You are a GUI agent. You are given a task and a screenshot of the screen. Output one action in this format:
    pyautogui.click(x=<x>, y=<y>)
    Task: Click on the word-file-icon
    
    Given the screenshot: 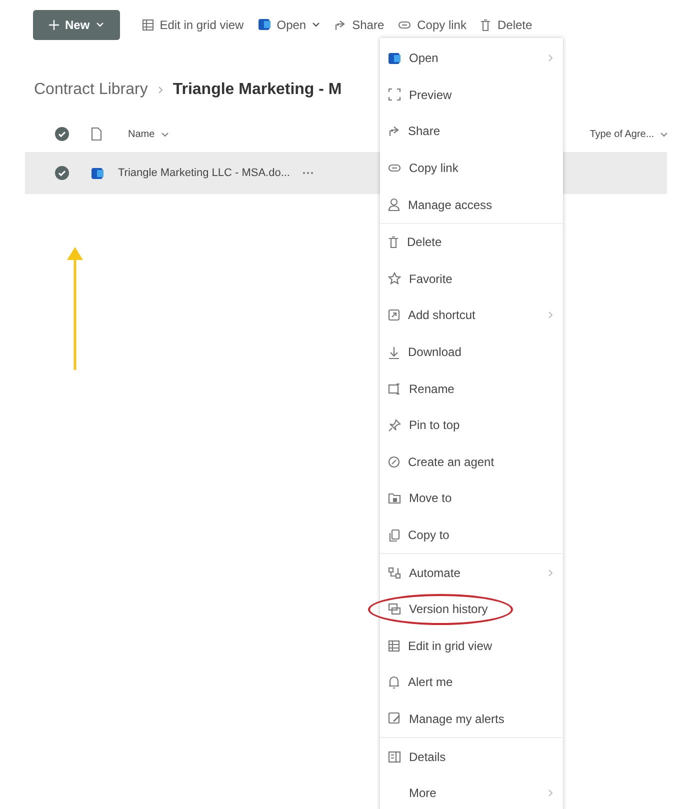 What is the action you would take?
    pyautogui.click(x=97, y=173)
    